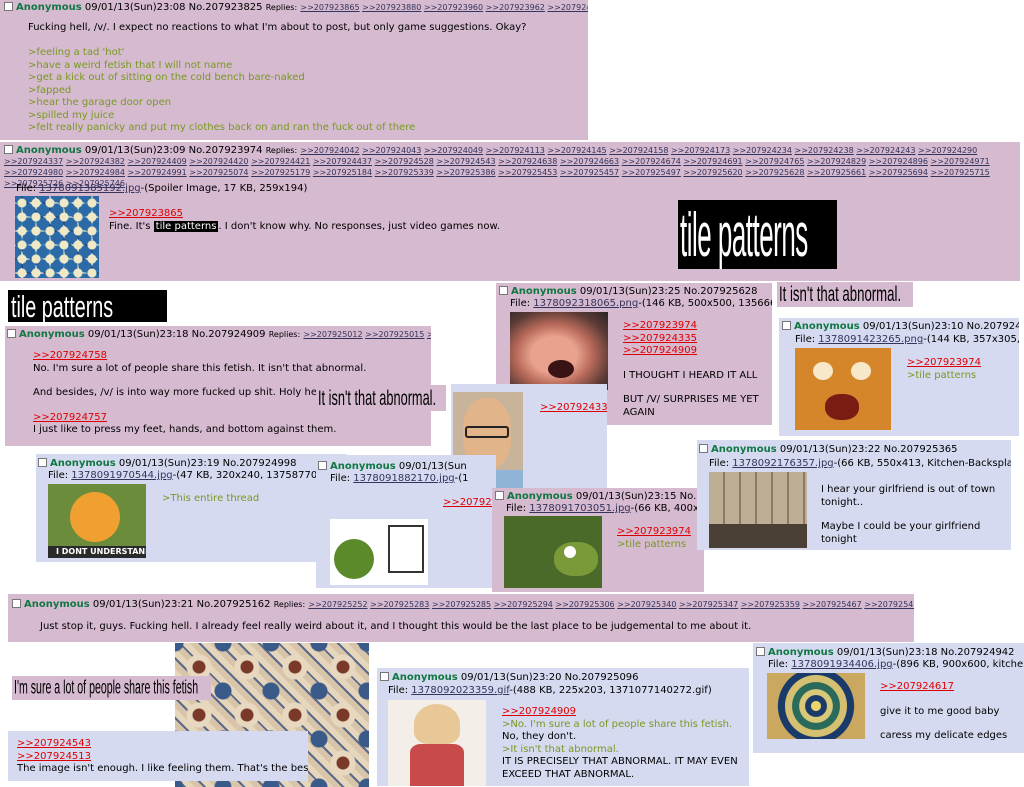 Image resolution: width=1024 pixels, height=787 pixels. What do you see at coordinates (579, 508) in the screenshot?
I see `file-link: 1378091703051.jpg` at bounding box center [579, 508].